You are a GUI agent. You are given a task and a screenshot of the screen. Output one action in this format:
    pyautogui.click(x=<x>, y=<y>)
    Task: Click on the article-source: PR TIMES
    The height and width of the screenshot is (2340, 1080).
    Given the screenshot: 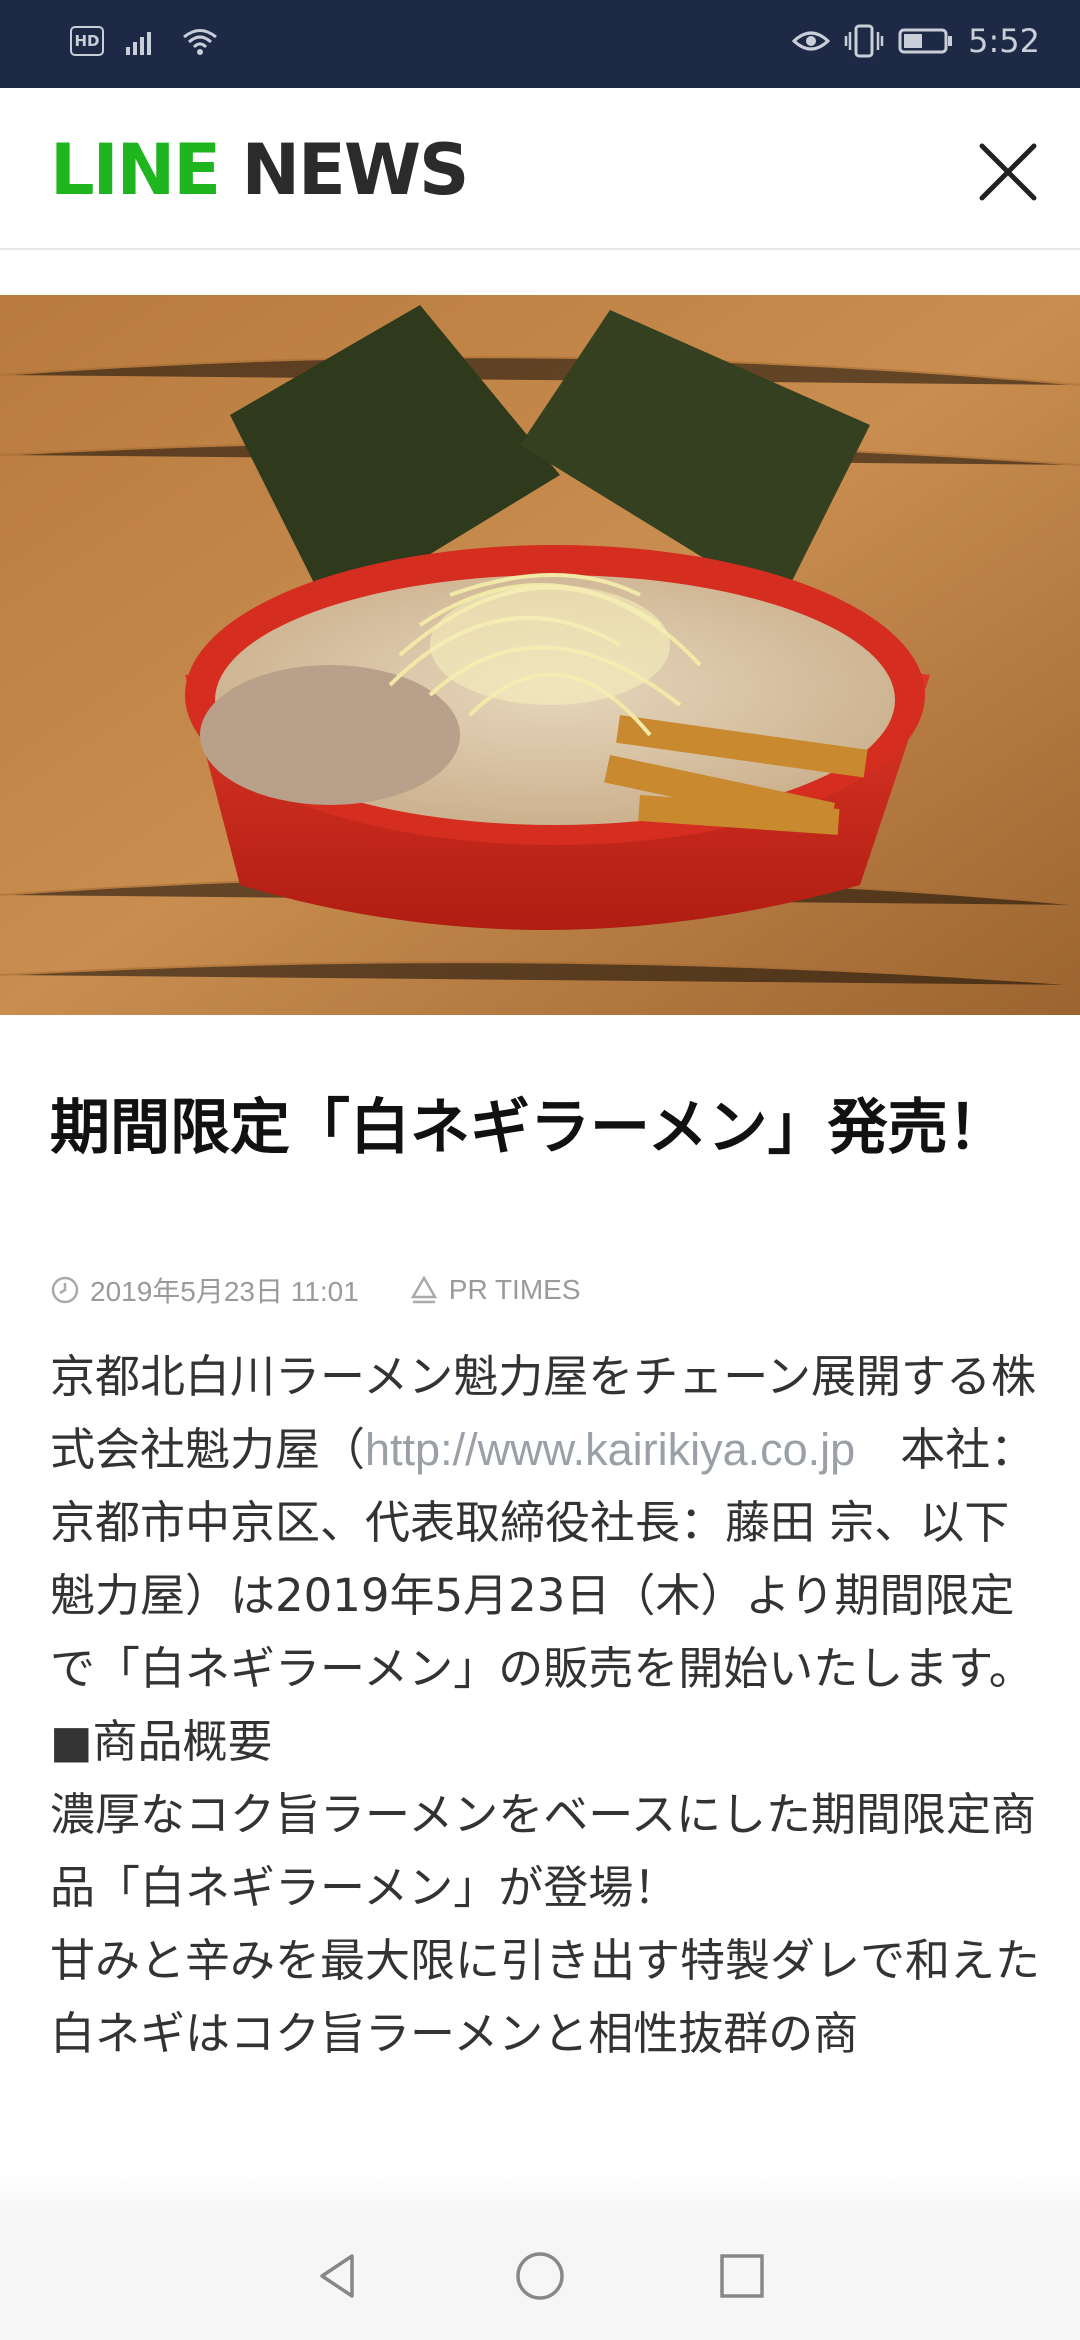 What is the action you would take?
    pyautogui.click(x=495, y=1290)
    